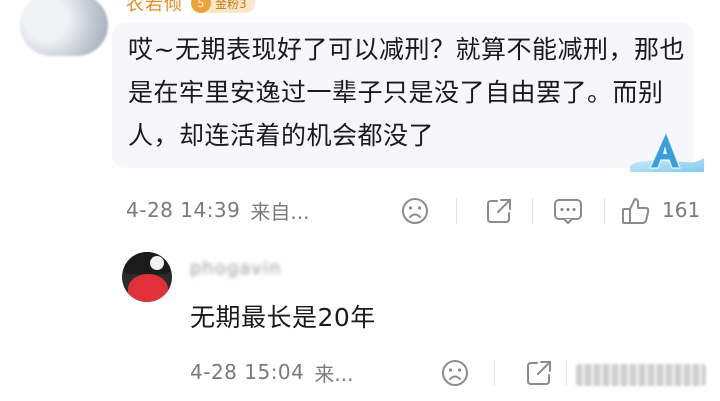 This screenshot has width=720, height=401. Describe the element at coordinates (190, 8) in the screenshot. I see `commenter-name-row: 农若倾 5 金粉3` at that location.